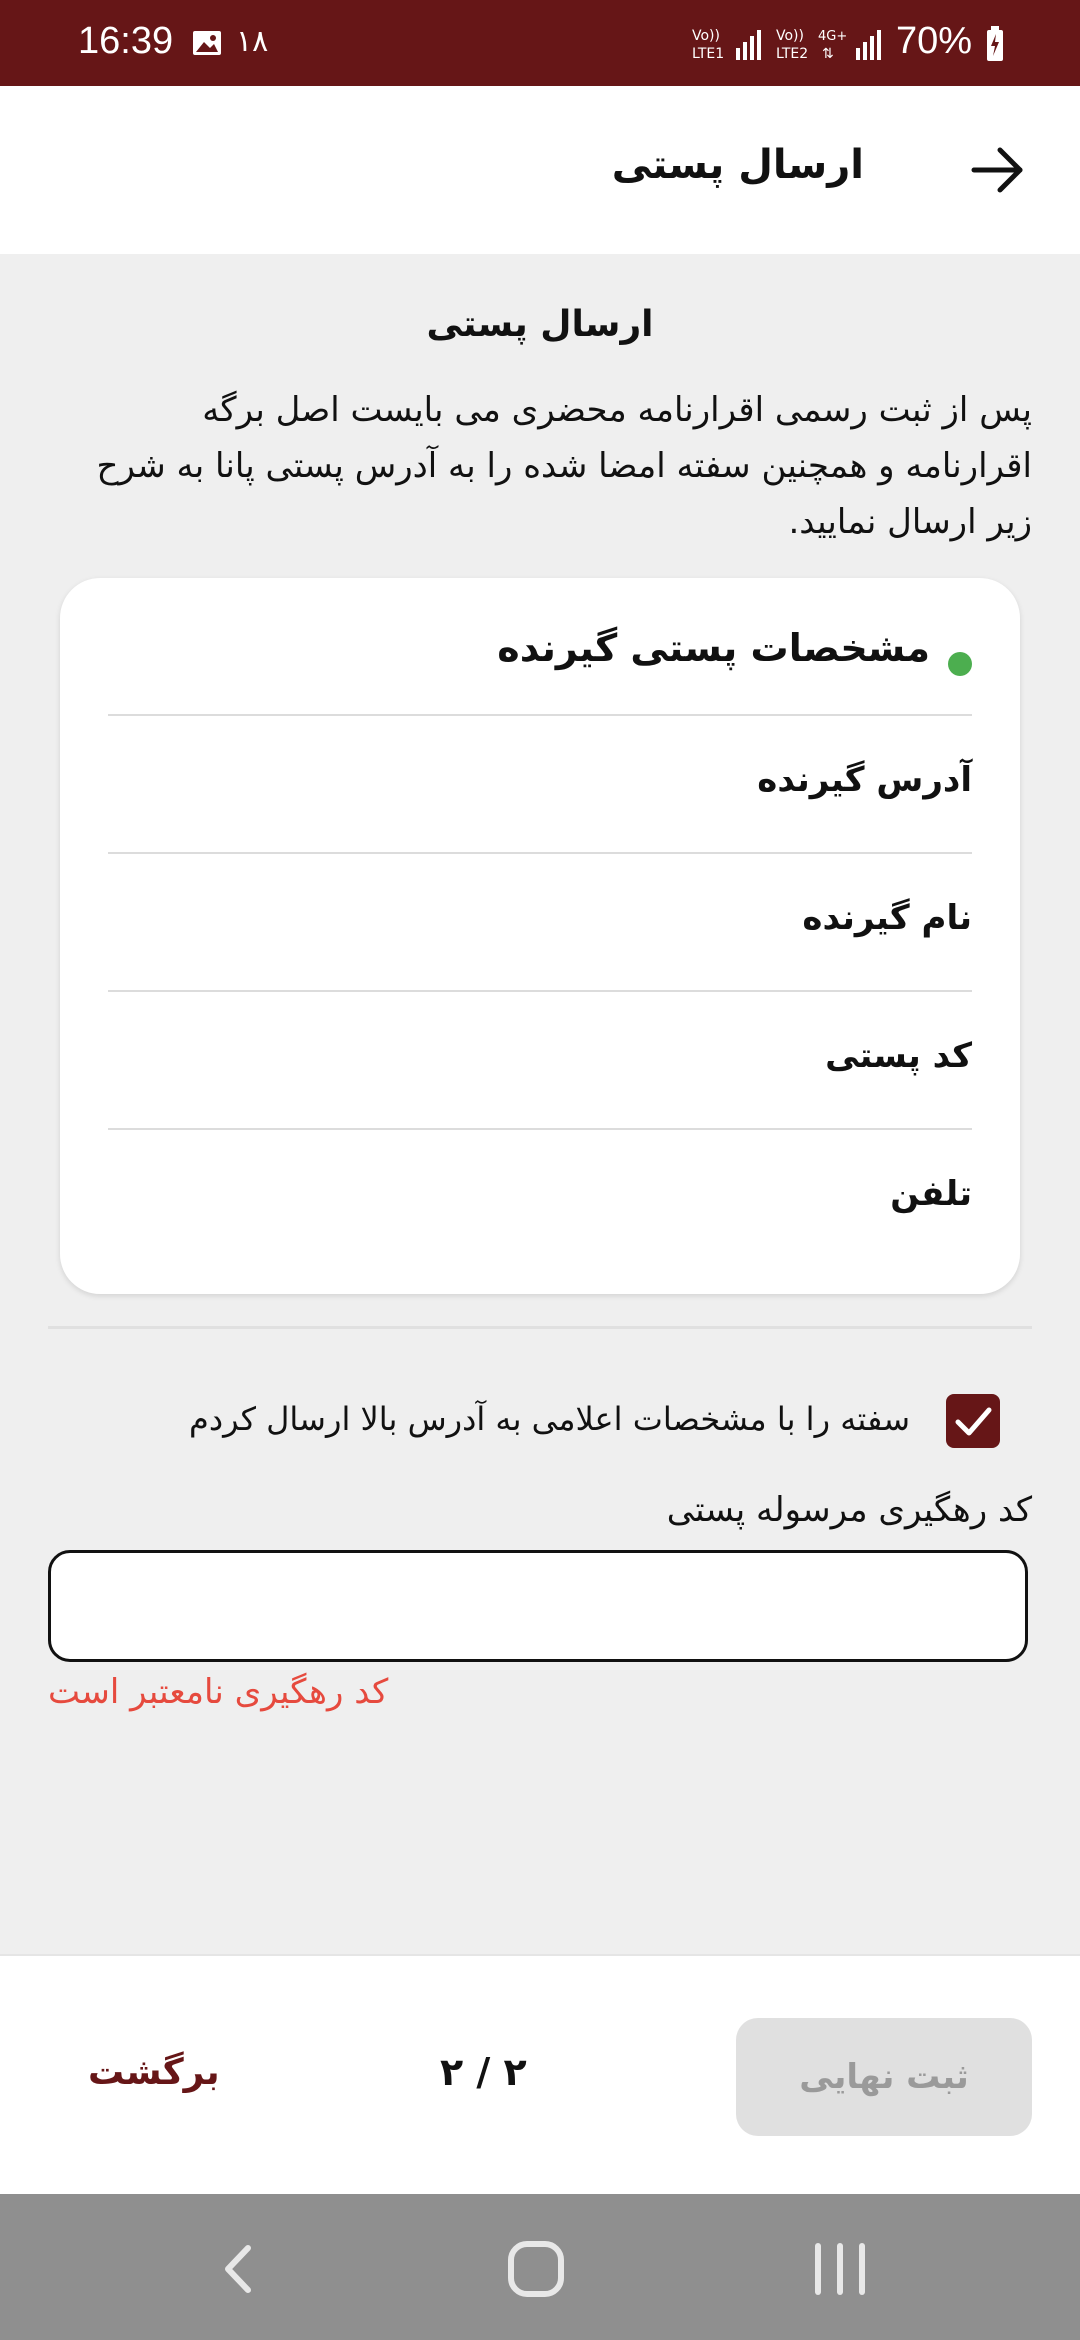 The width and height of the screenshot is (1080, 2340). What do you see at coordinates (708, 54) in the screenshot?
I see `svg-text: LTE1` at bounding box center [708, 54].